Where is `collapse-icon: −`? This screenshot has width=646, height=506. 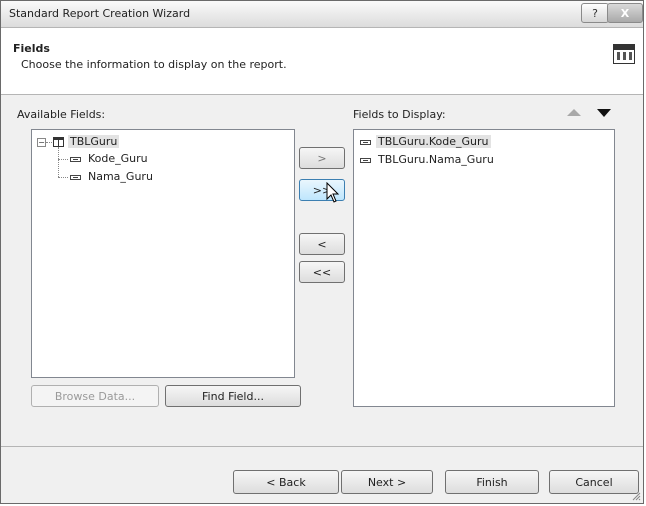
collapse-icon: − is located at coordinates (41, 142).